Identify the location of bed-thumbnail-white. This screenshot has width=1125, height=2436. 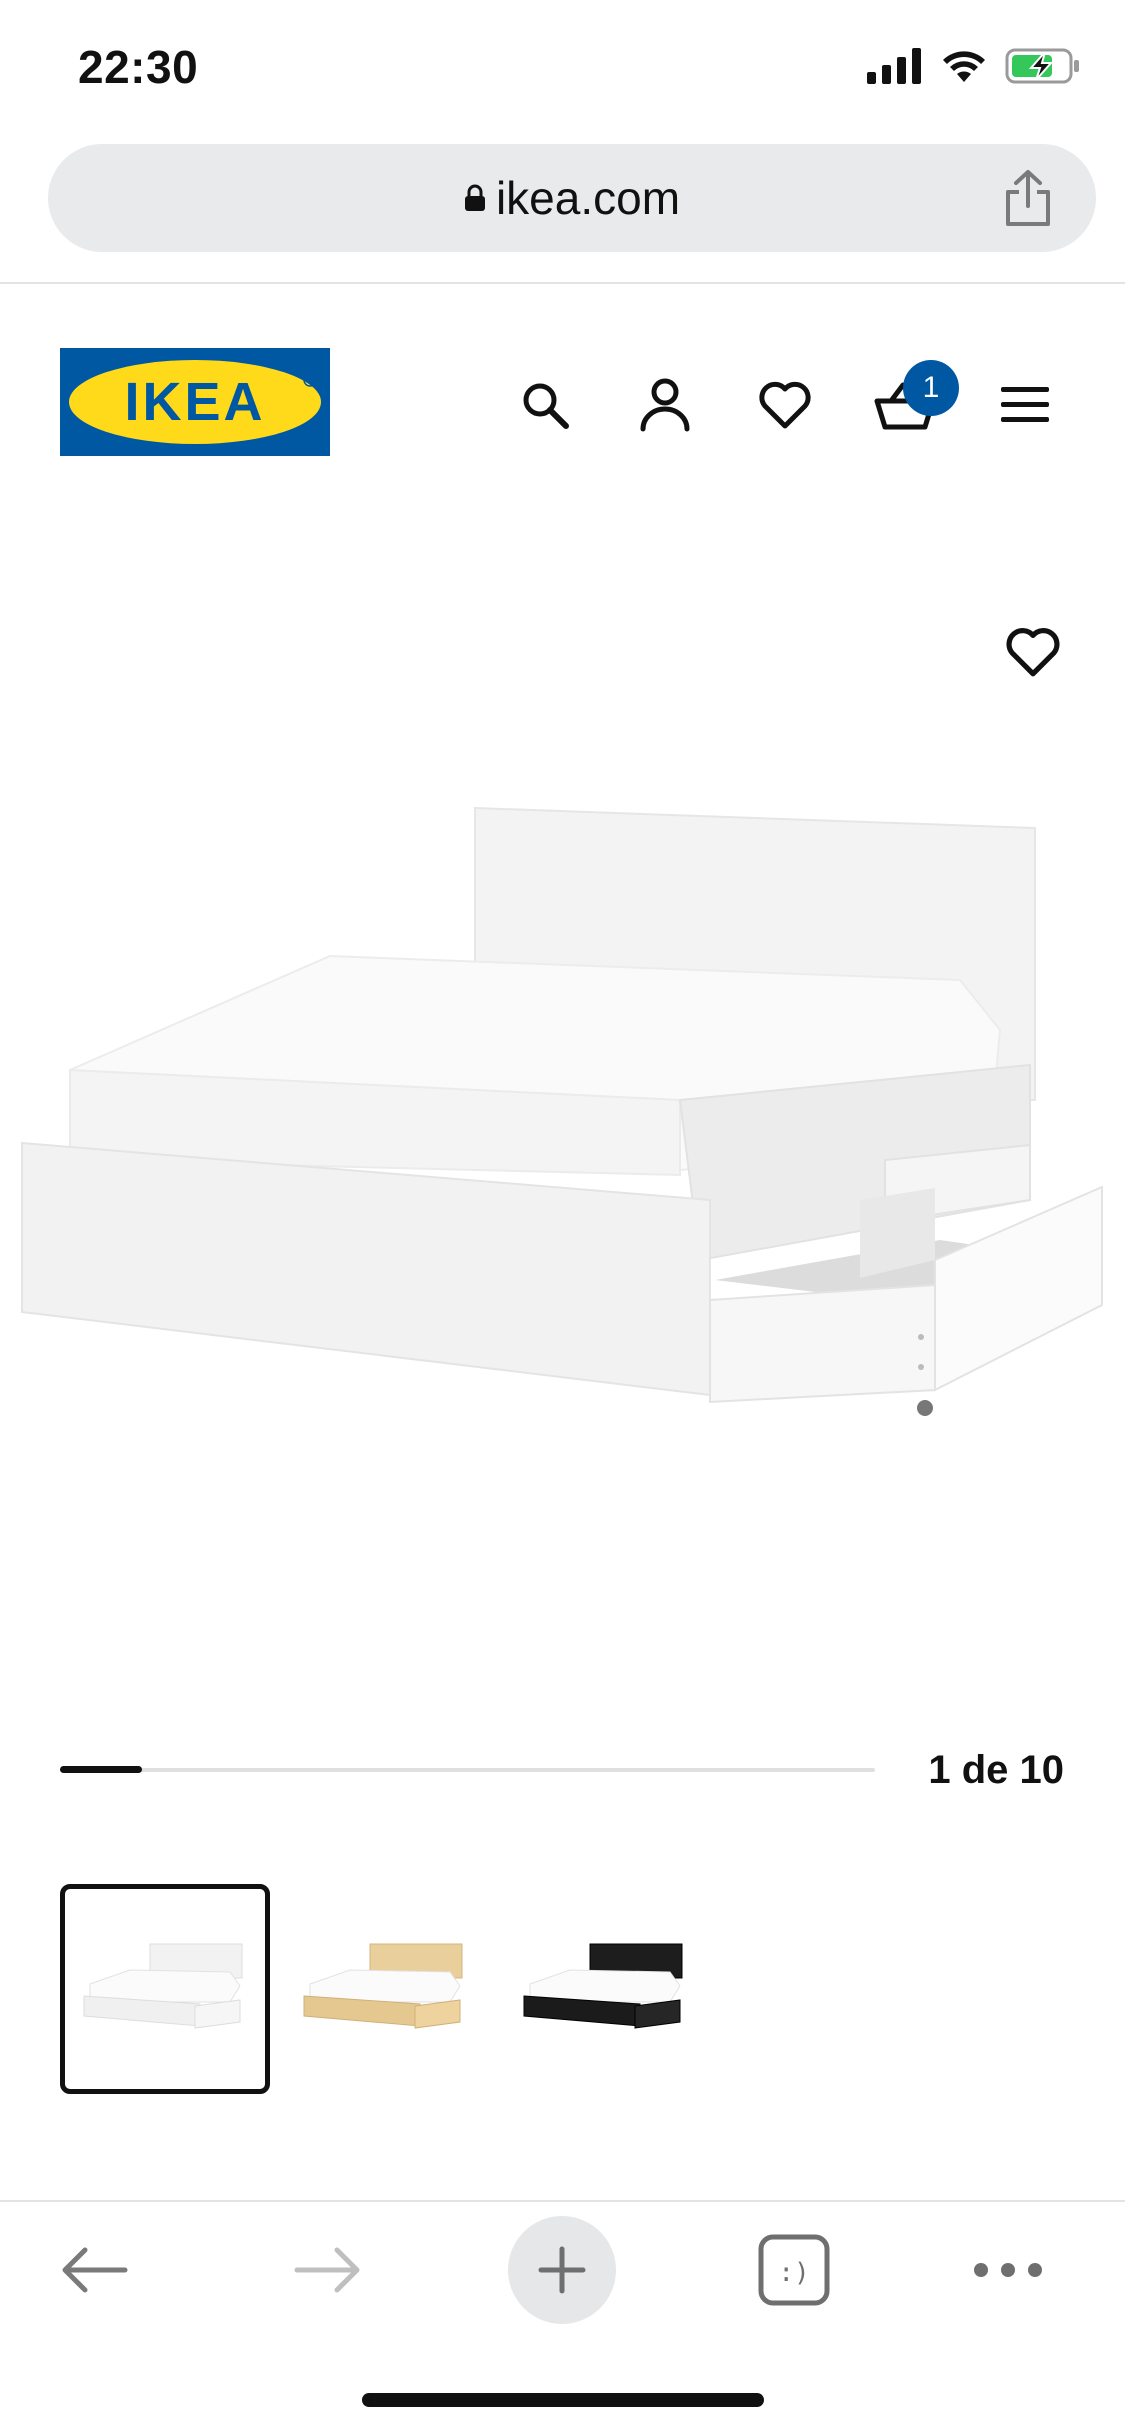
(163, 1986).